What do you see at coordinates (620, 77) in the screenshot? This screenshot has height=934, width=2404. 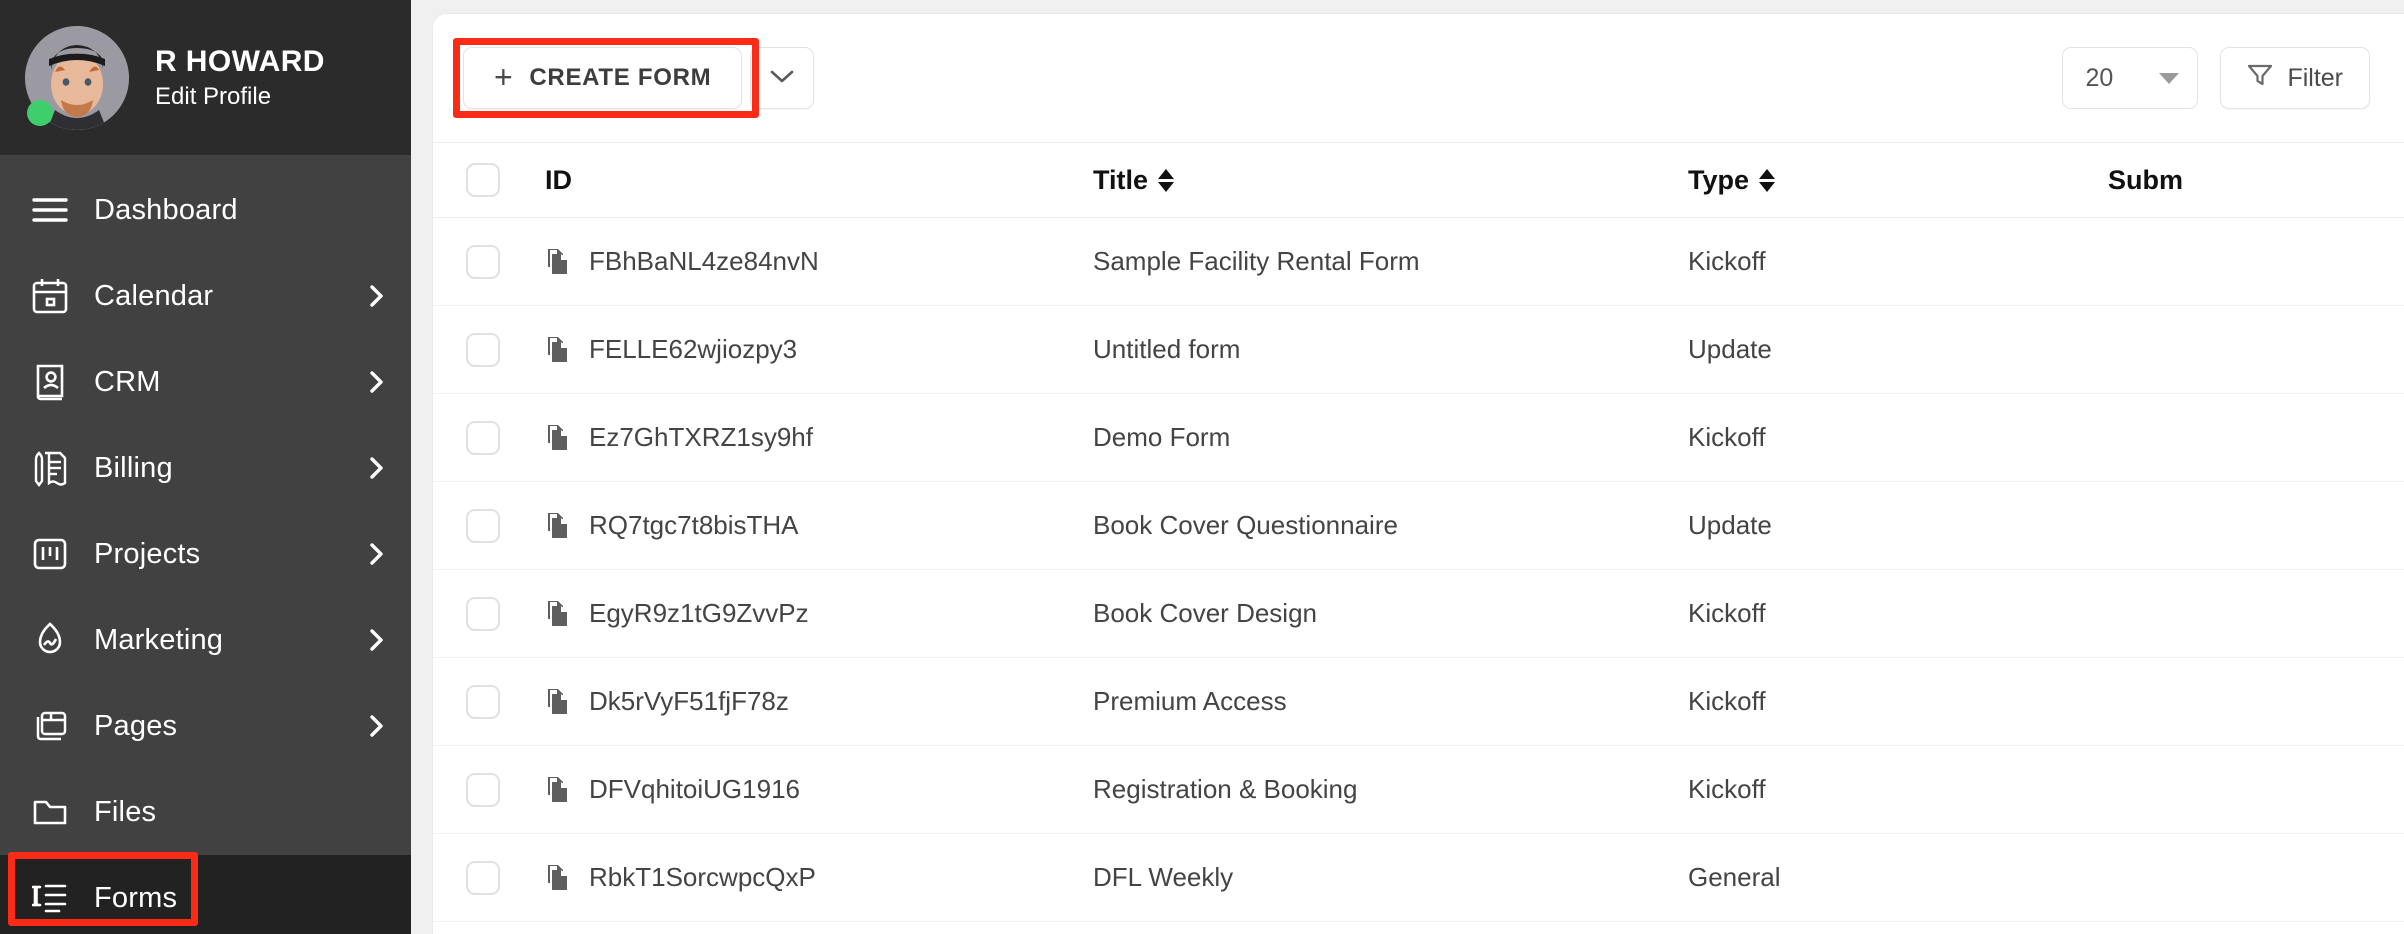 I see `create-form-label: CREATE FORM` at bounding box center [620, 77].